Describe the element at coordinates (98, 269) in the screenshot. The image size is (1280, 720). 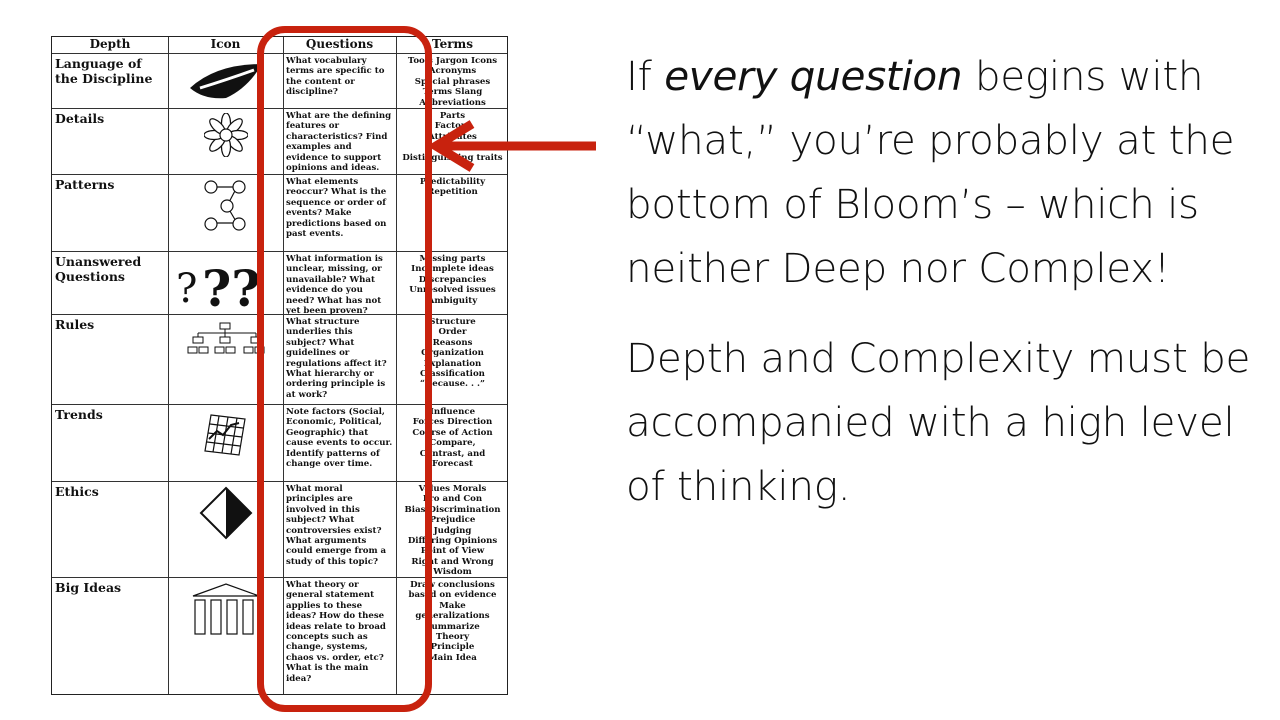
I see `depth-label: Unanswered Questions` at that location.